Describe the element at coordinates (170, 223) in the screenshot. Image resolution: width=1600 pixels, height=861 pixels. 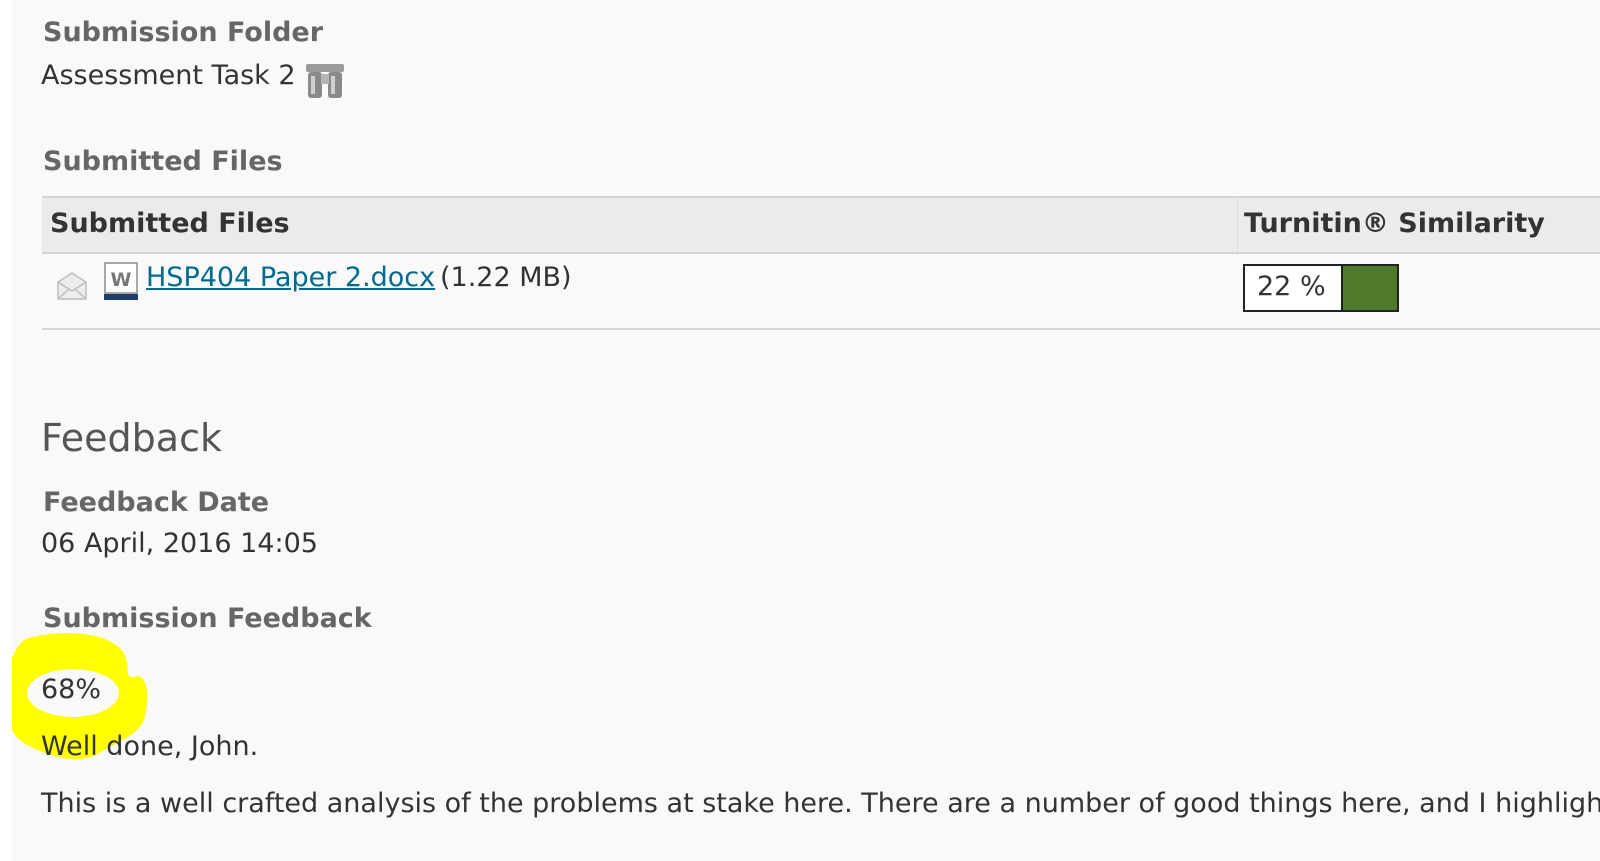
I see `column-header-submitted-files: Submitted Files` at that location.